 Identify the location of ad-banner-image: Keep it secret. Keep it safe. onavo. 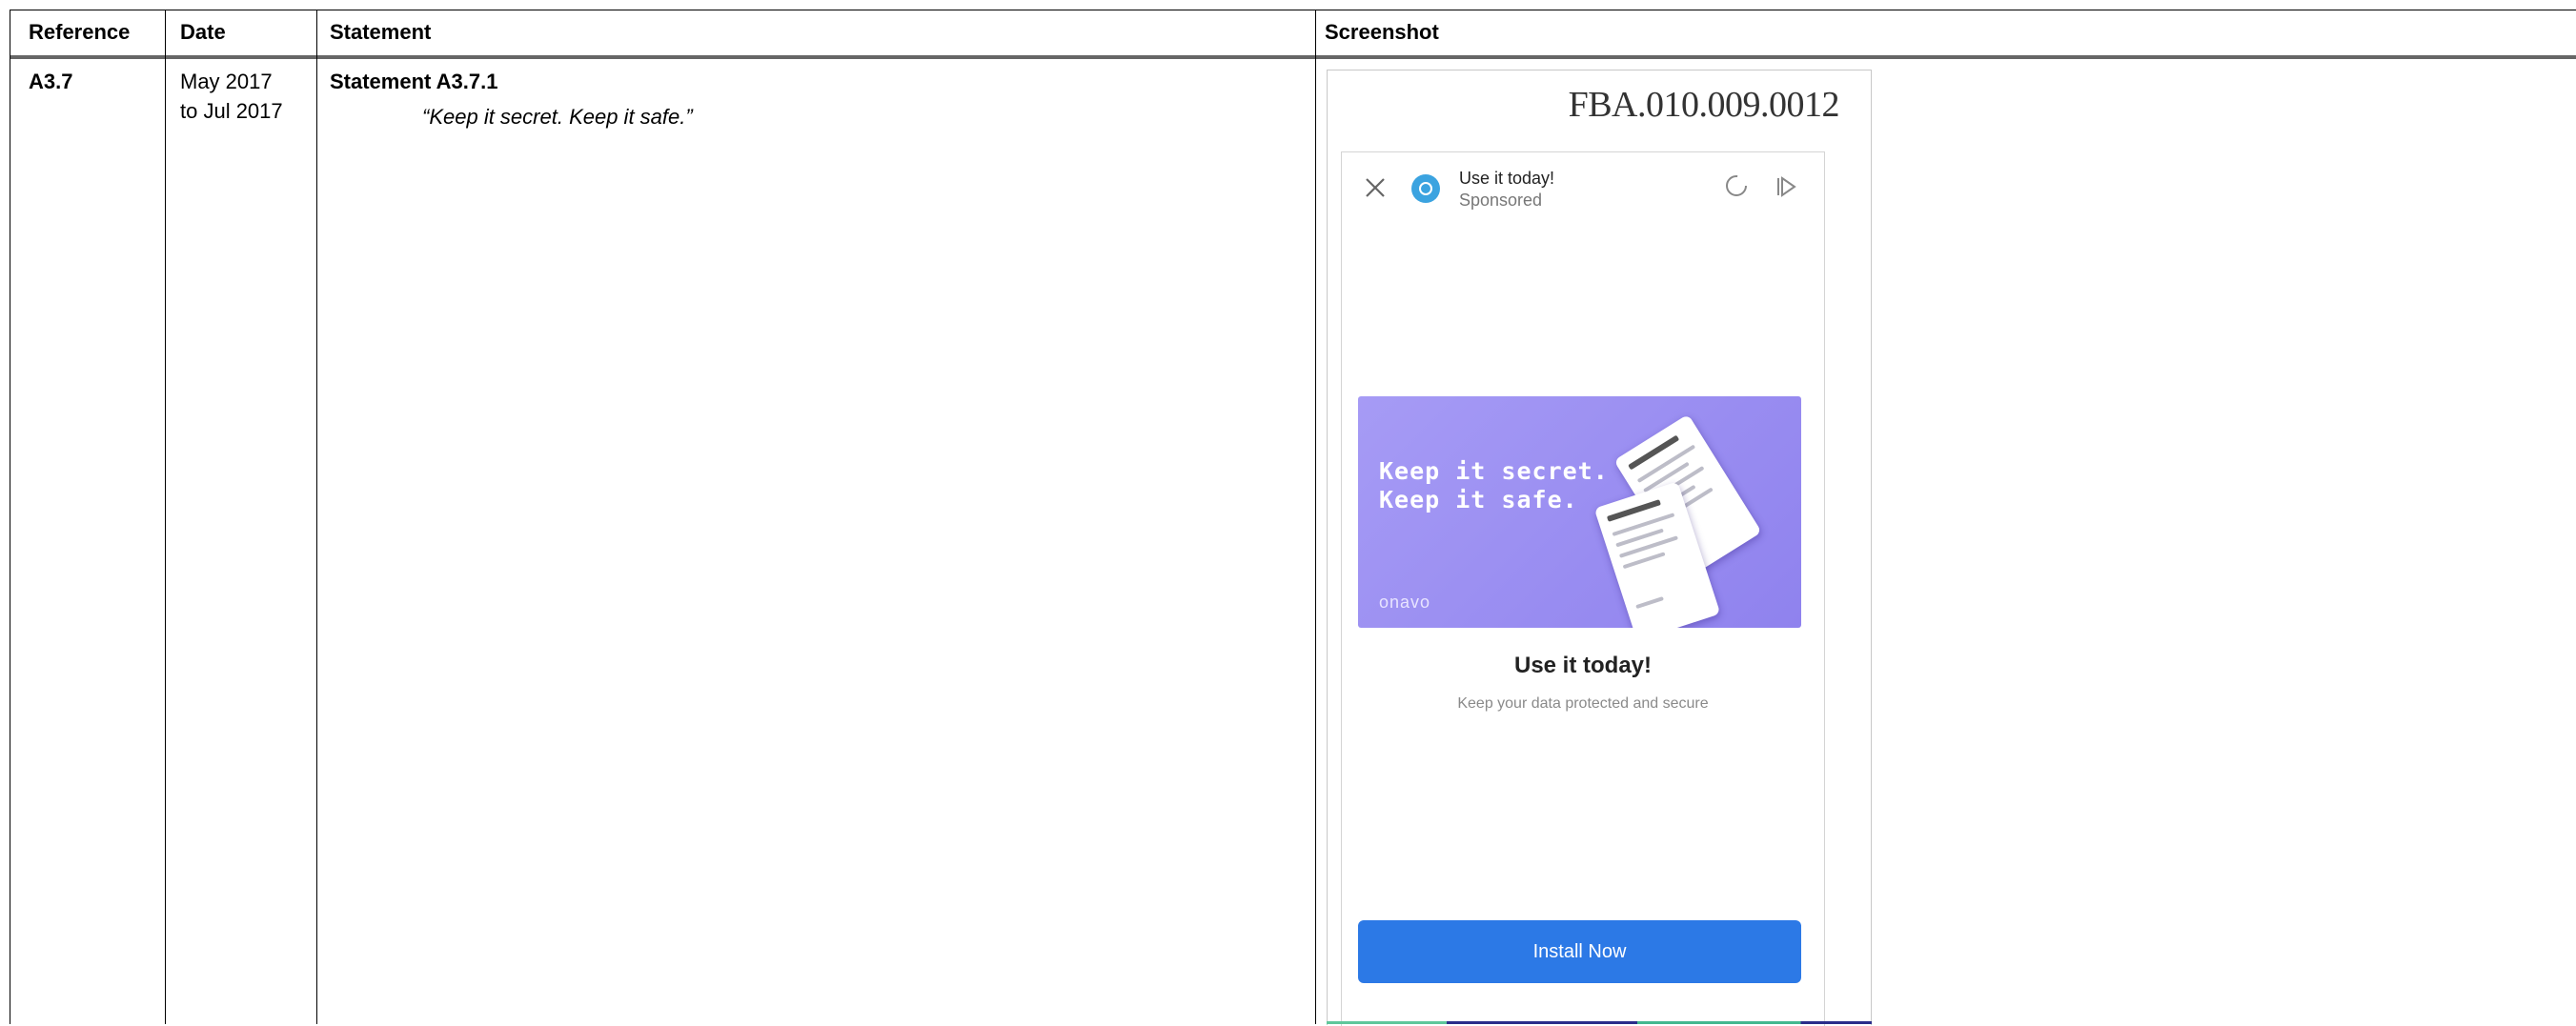
(1579, 512).